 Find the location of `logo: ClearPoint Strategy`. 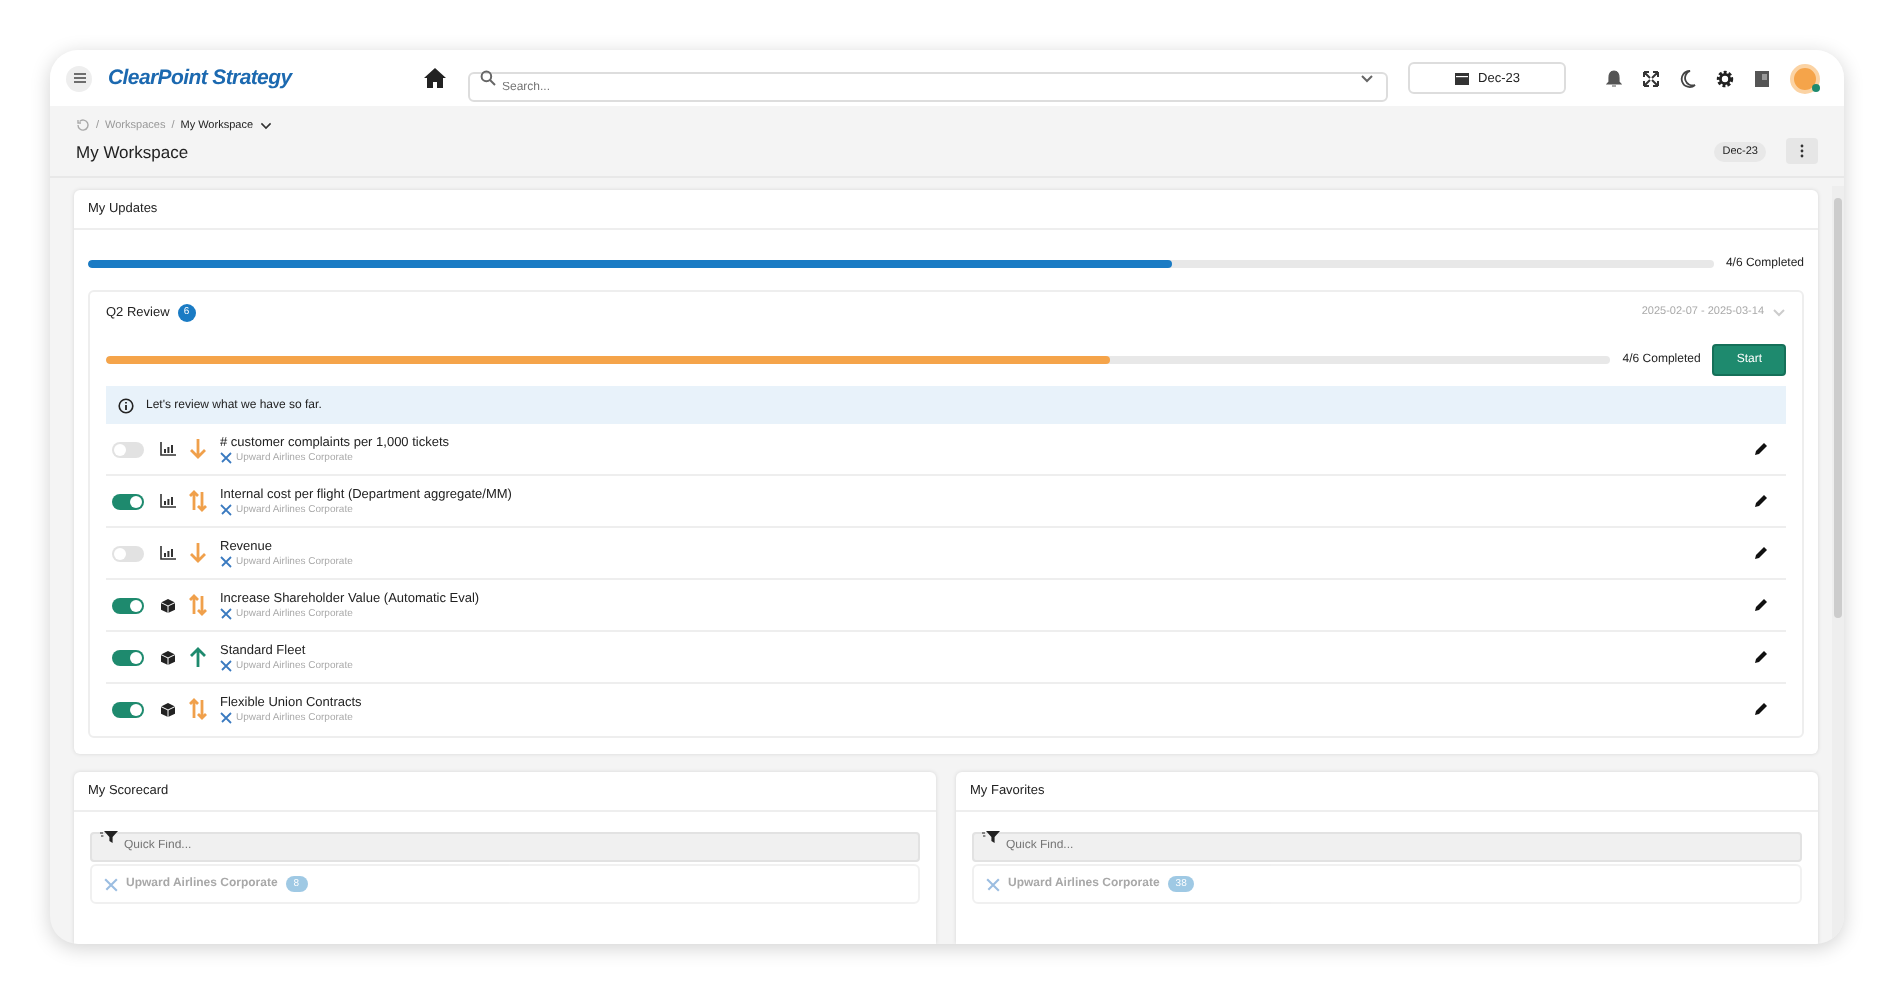

logo: ClearPoint Strategy is located at coordinates (258, 78).